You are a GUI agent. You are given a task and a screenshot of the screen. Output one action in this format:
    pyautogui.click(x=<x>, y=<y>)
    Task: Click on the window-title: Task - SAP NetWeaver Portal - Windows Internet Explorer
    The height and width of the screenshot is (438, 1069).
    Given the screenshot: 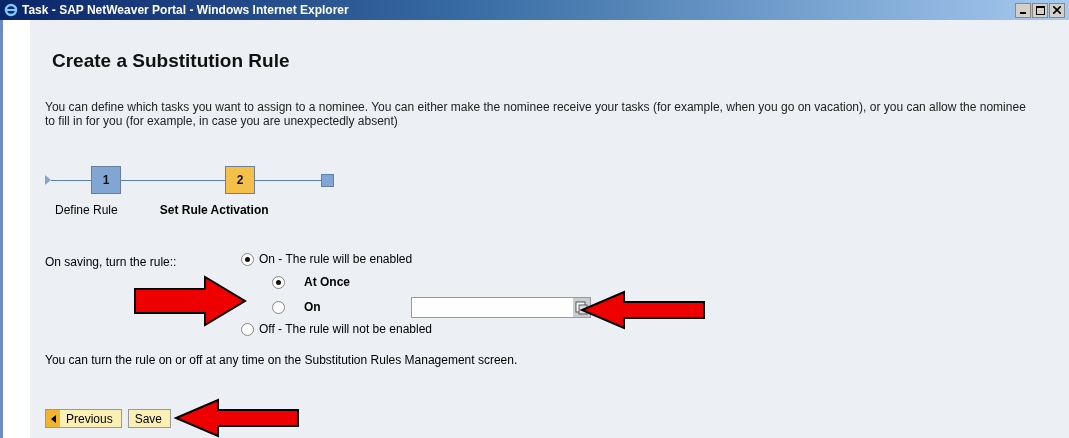 What is the action you would take?
    pyautogui.click(x=185, y=10)
    